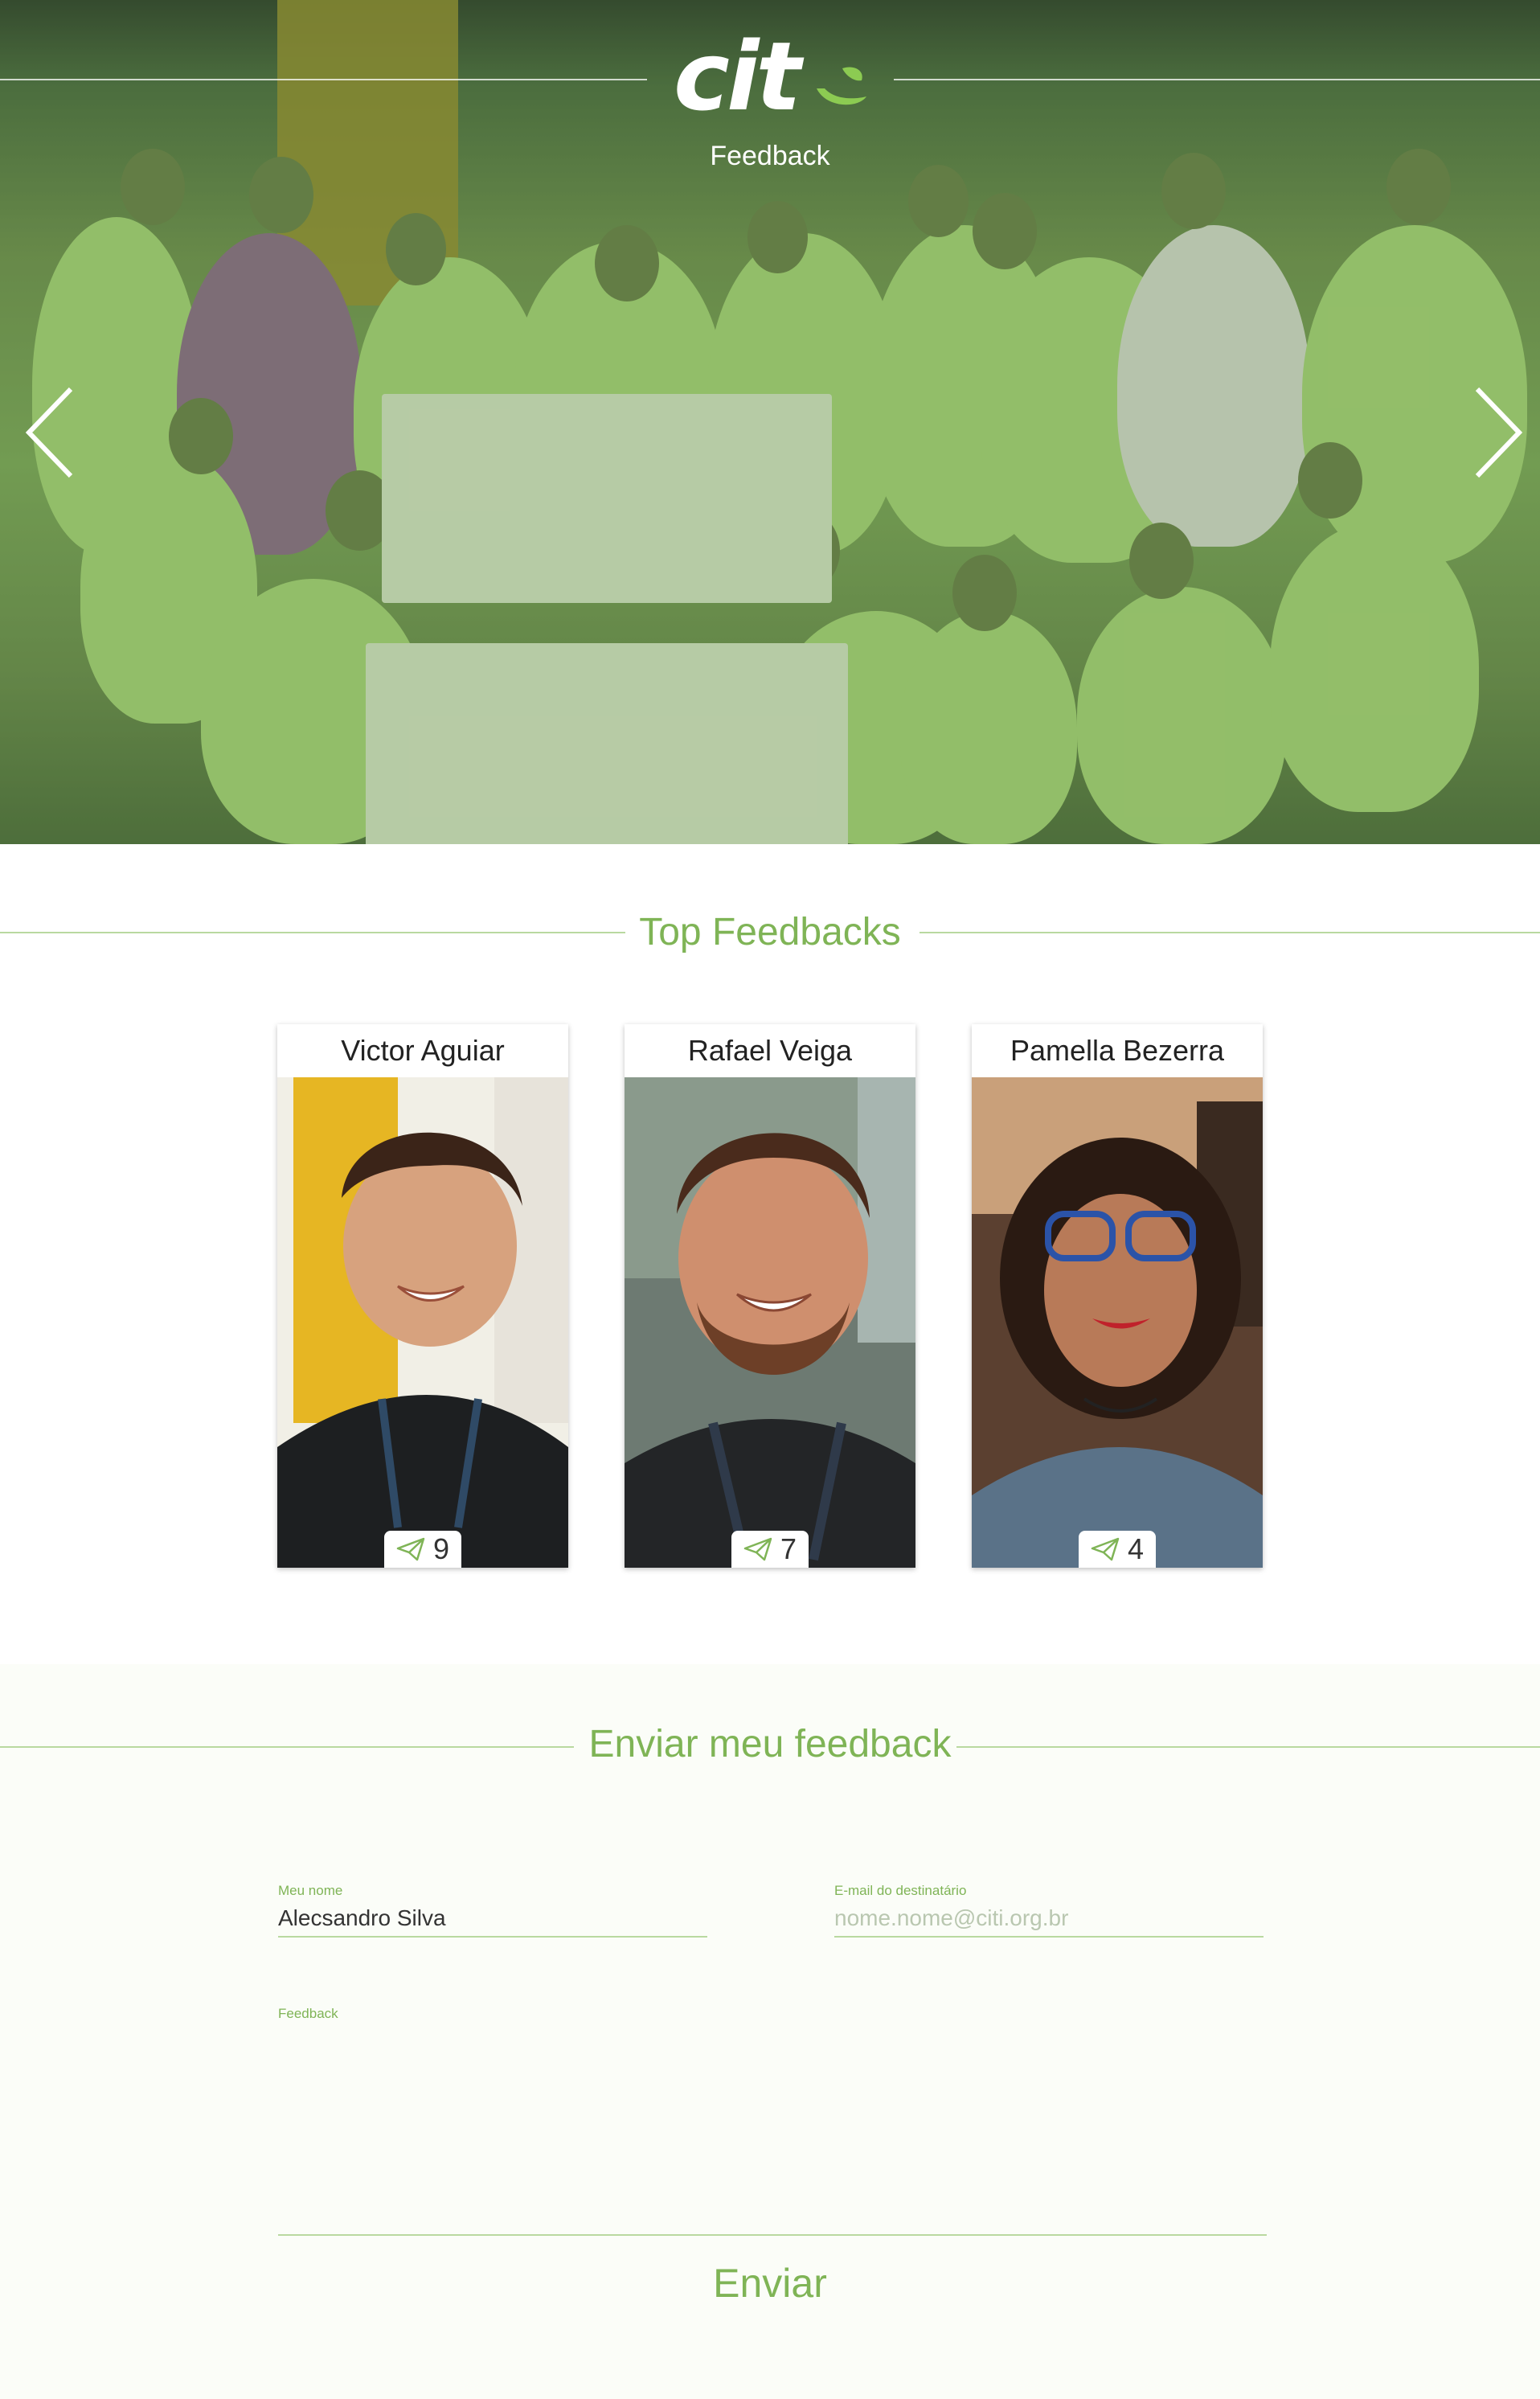 This screenshot has height=2399, width=1540. Describe the element at coordinates (310, 1890) in the screenshot. I see `name-label: Meu nome` at that location.